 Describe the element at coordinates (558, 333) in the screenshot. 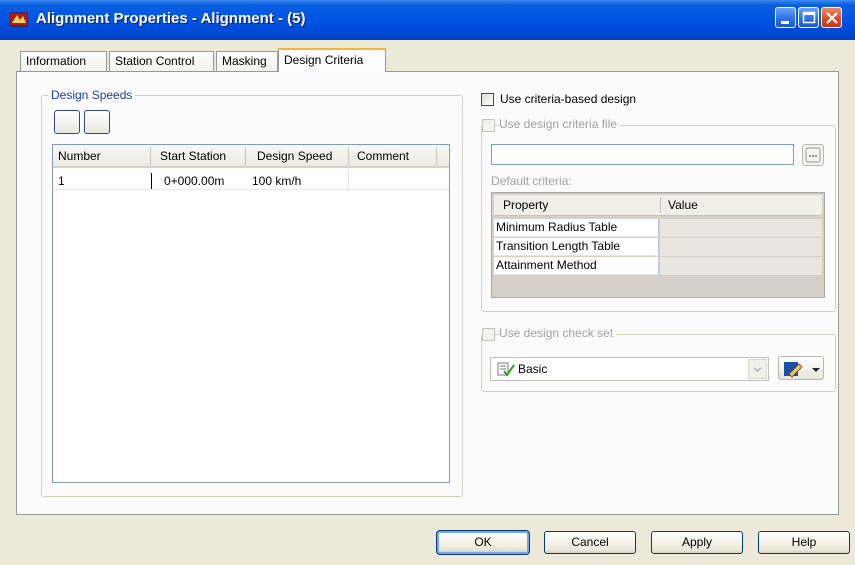

I see `use-design-check-set-label: Use design check set` at that location.